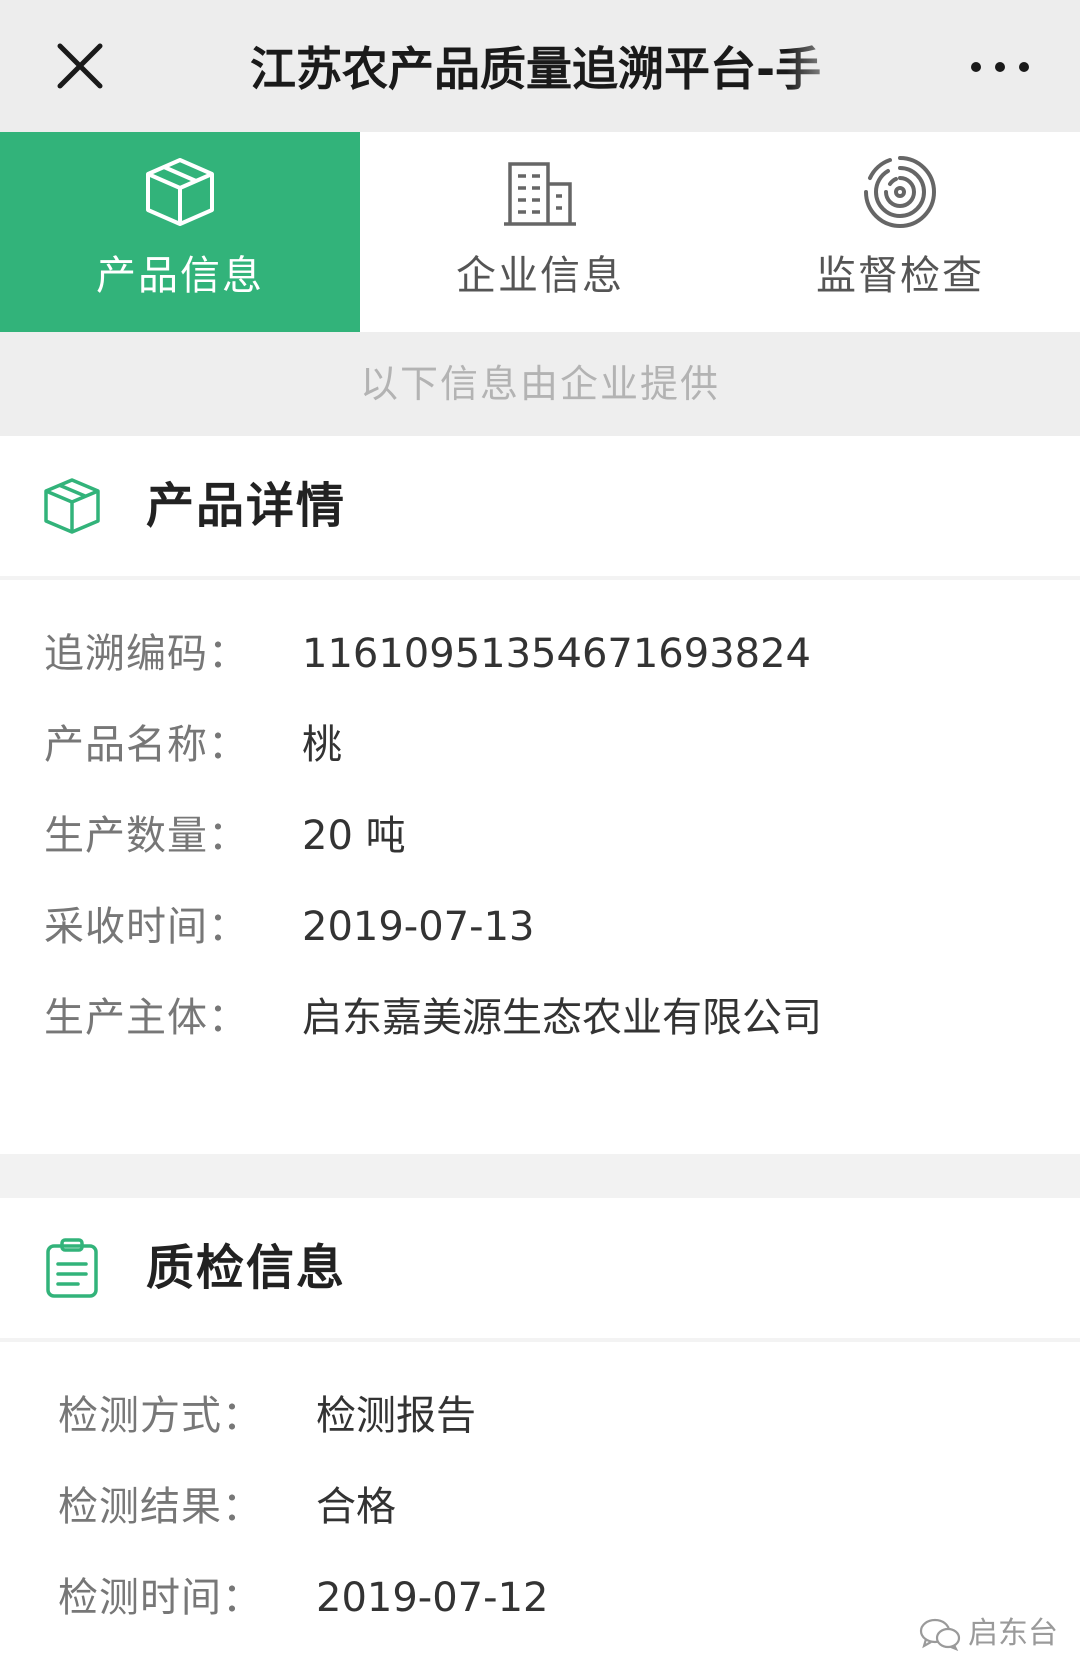 The height and width of the screenshot is (1672, 1080). I want to click on fingerprint-icon, so click(900, 192).